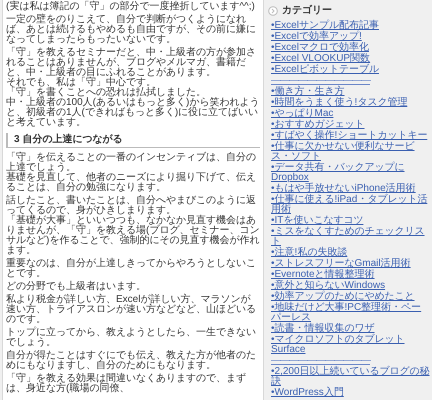 This screenshot has width=432, height=400. I want to click on category-link: •効率アップのためにやめたこと, so click(351, 297).